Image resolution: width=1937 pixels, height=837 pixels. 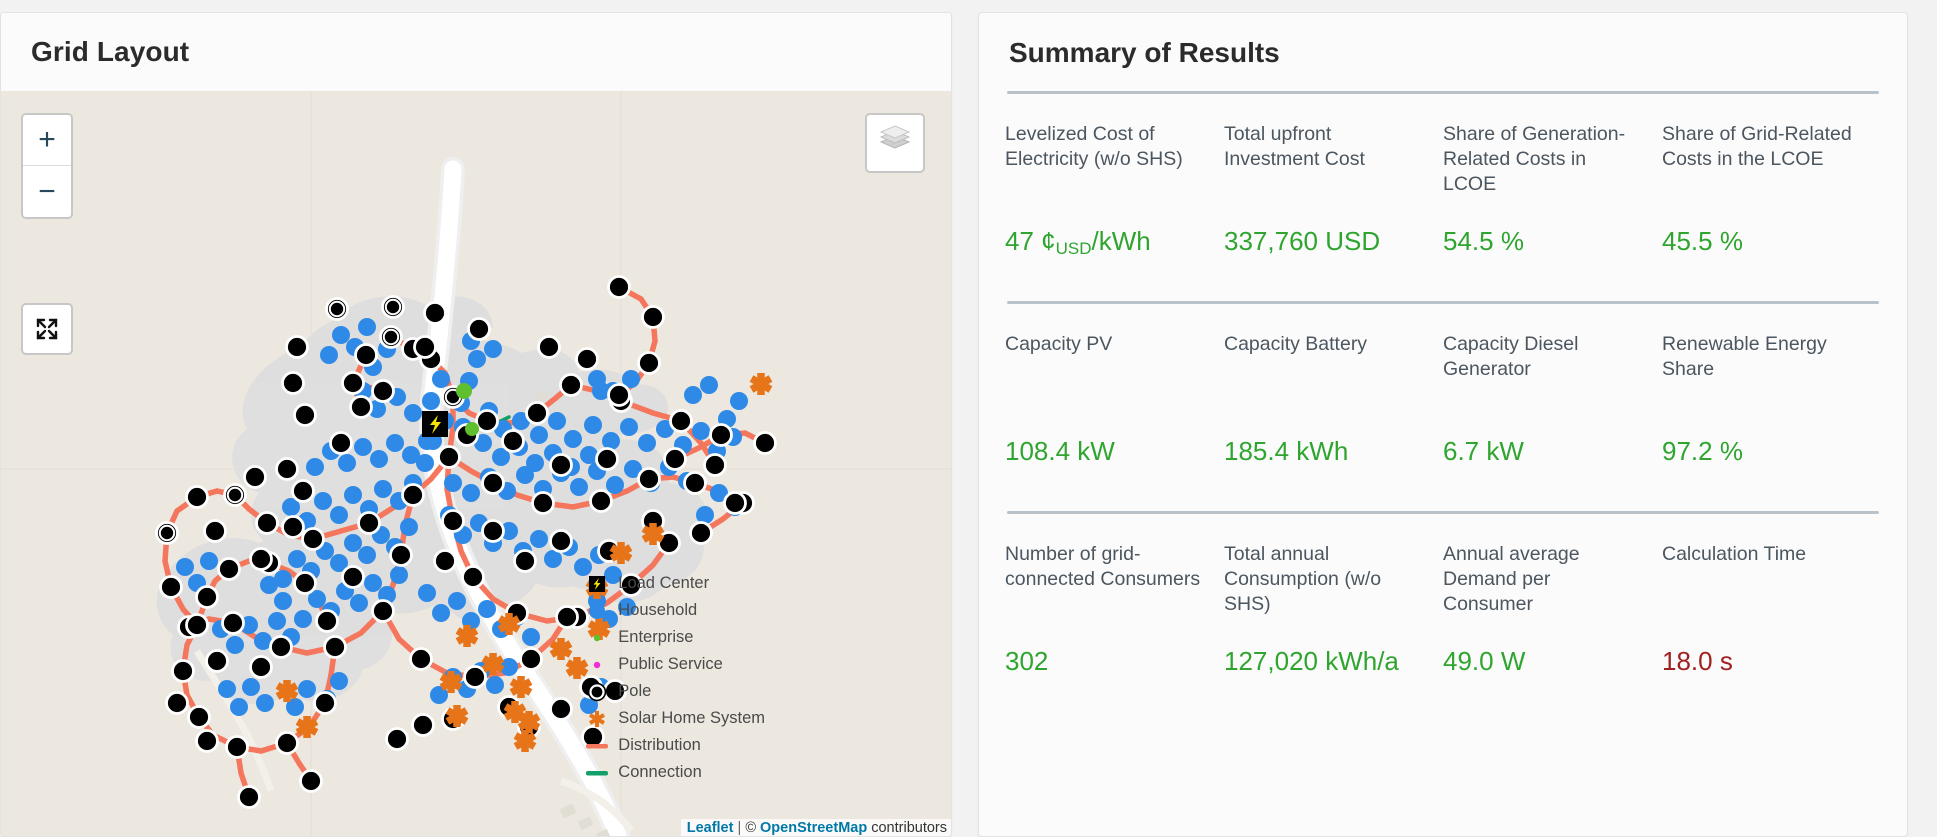 What do you see at coordinates (710, 828) in the screenshot?
I see `leaflet-link: Leaflet` at bounding box center [710, 828].